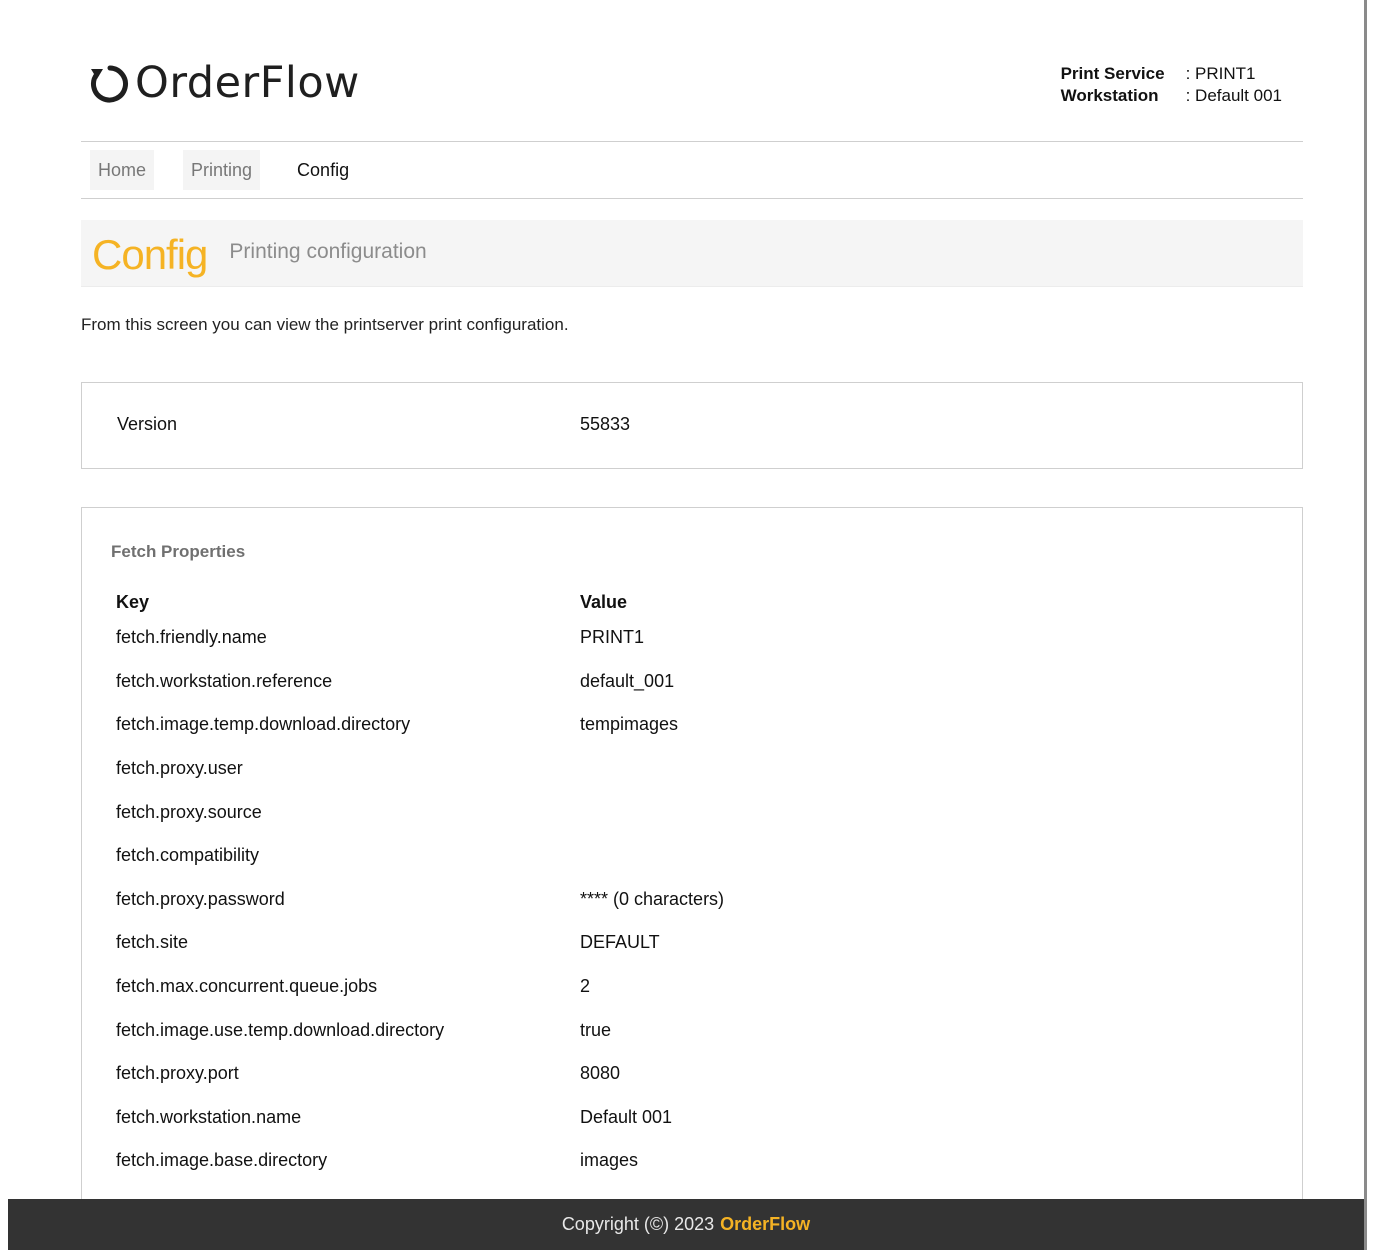  Describe the element at coordinates (420, 943) in the screenshot. I see `table-row: fetch.site DEFAULT` at that location.